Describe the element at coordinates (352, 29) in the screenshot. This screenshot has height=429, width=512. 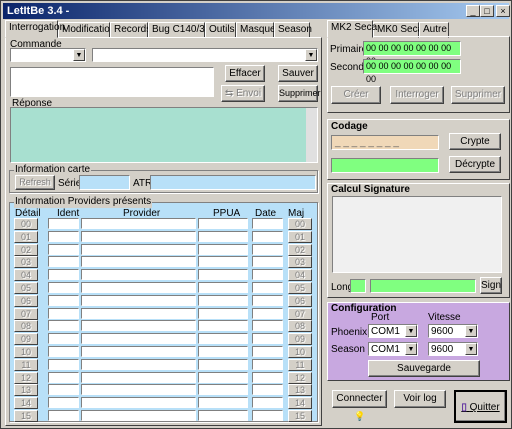
I see `tab-mk2-seca: MK2 Seca` at that location.